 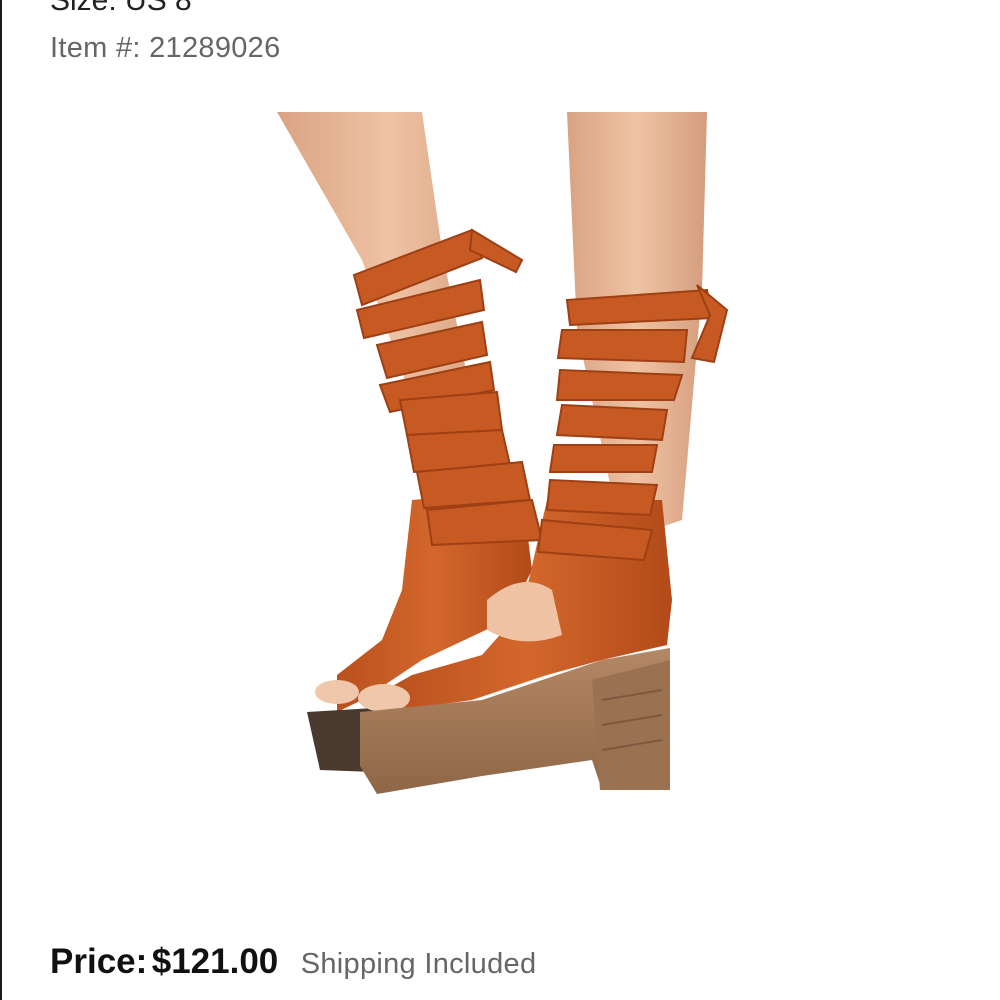 What do you see at coordinates (637, 326) in the screenshot?
I see `right-leg` at bounding box center [637, 326].